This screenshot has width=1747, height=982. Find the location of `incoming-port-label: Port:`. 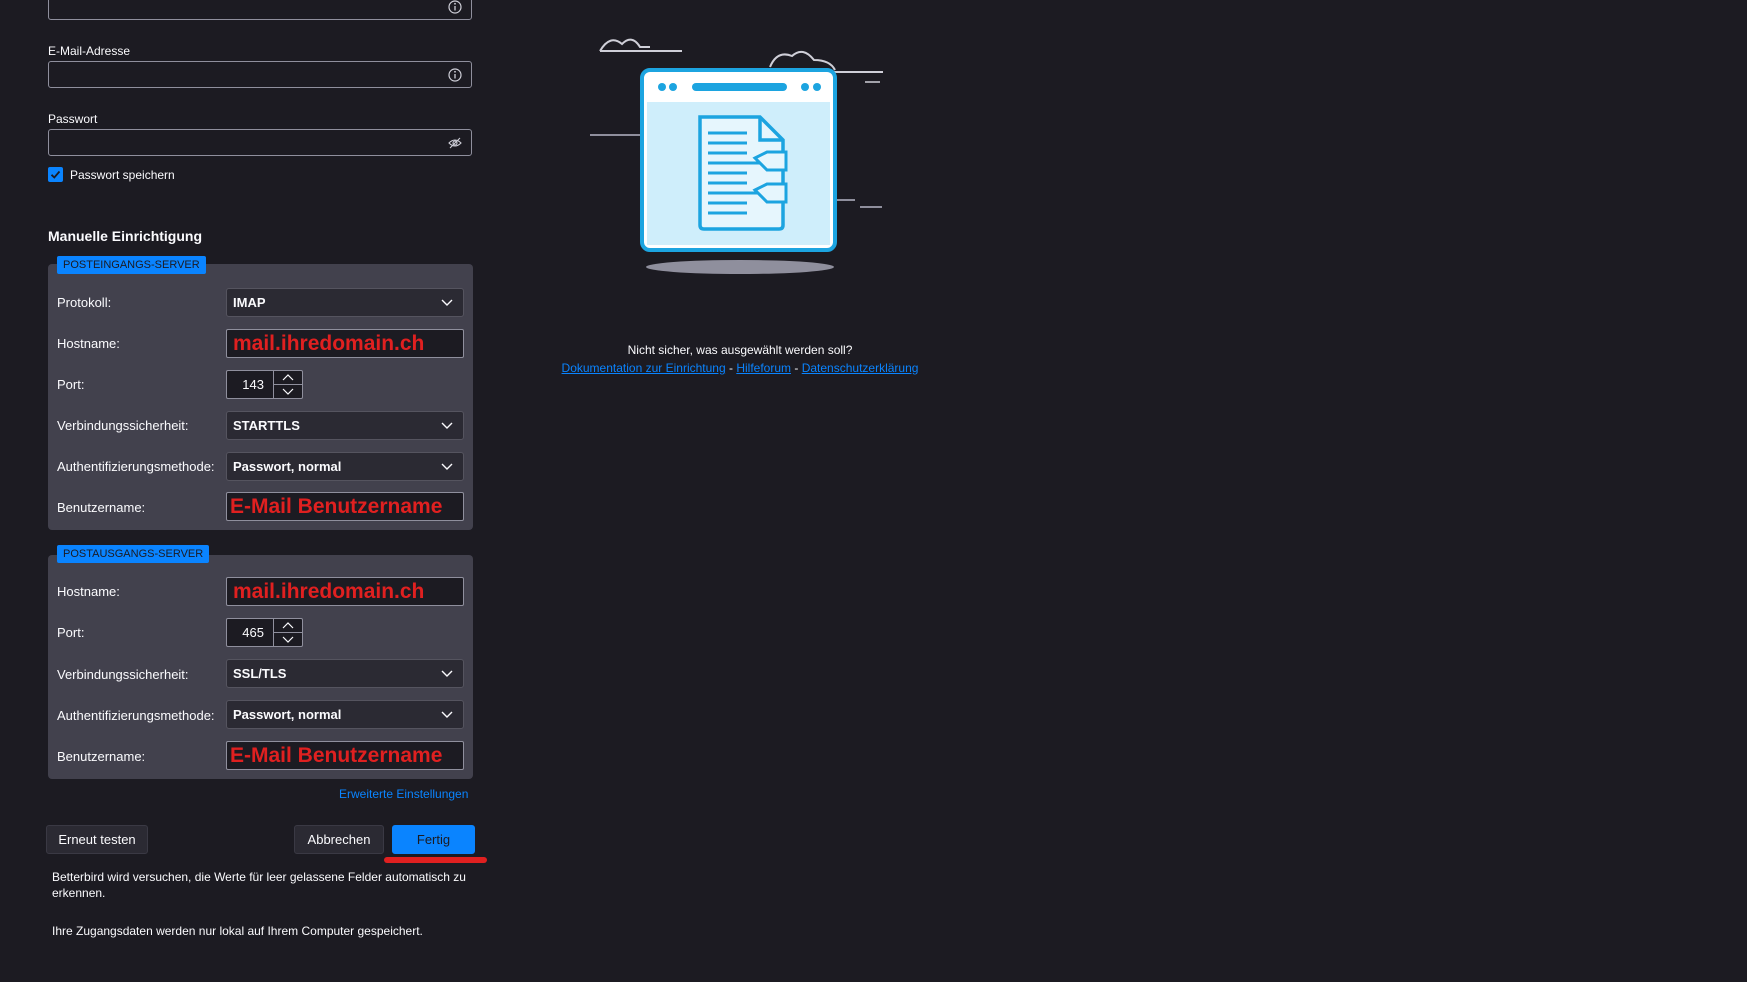

incoming-port-label: Port: is located at coordinates (71, 384).